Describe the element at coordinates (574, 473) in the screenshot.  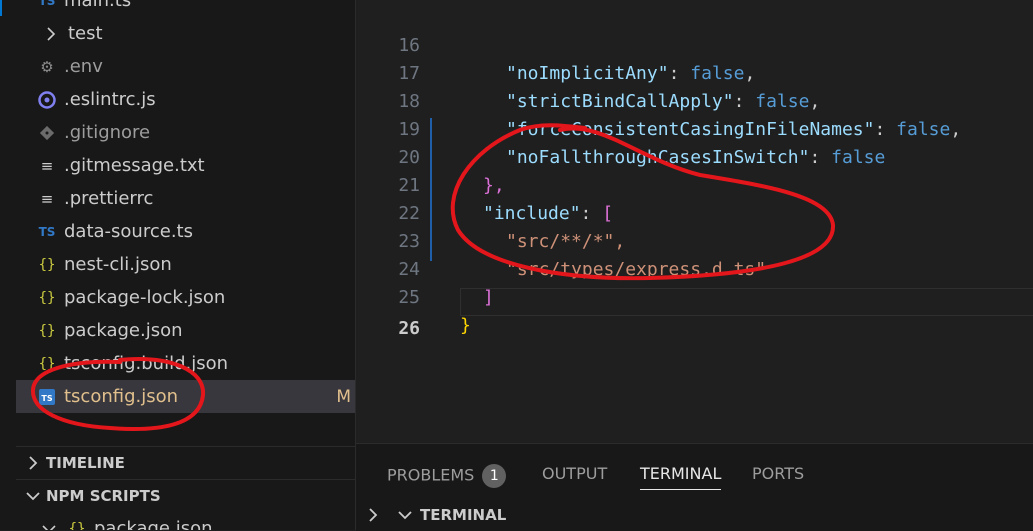
I see `tab-output: OUTPUT` at that location.